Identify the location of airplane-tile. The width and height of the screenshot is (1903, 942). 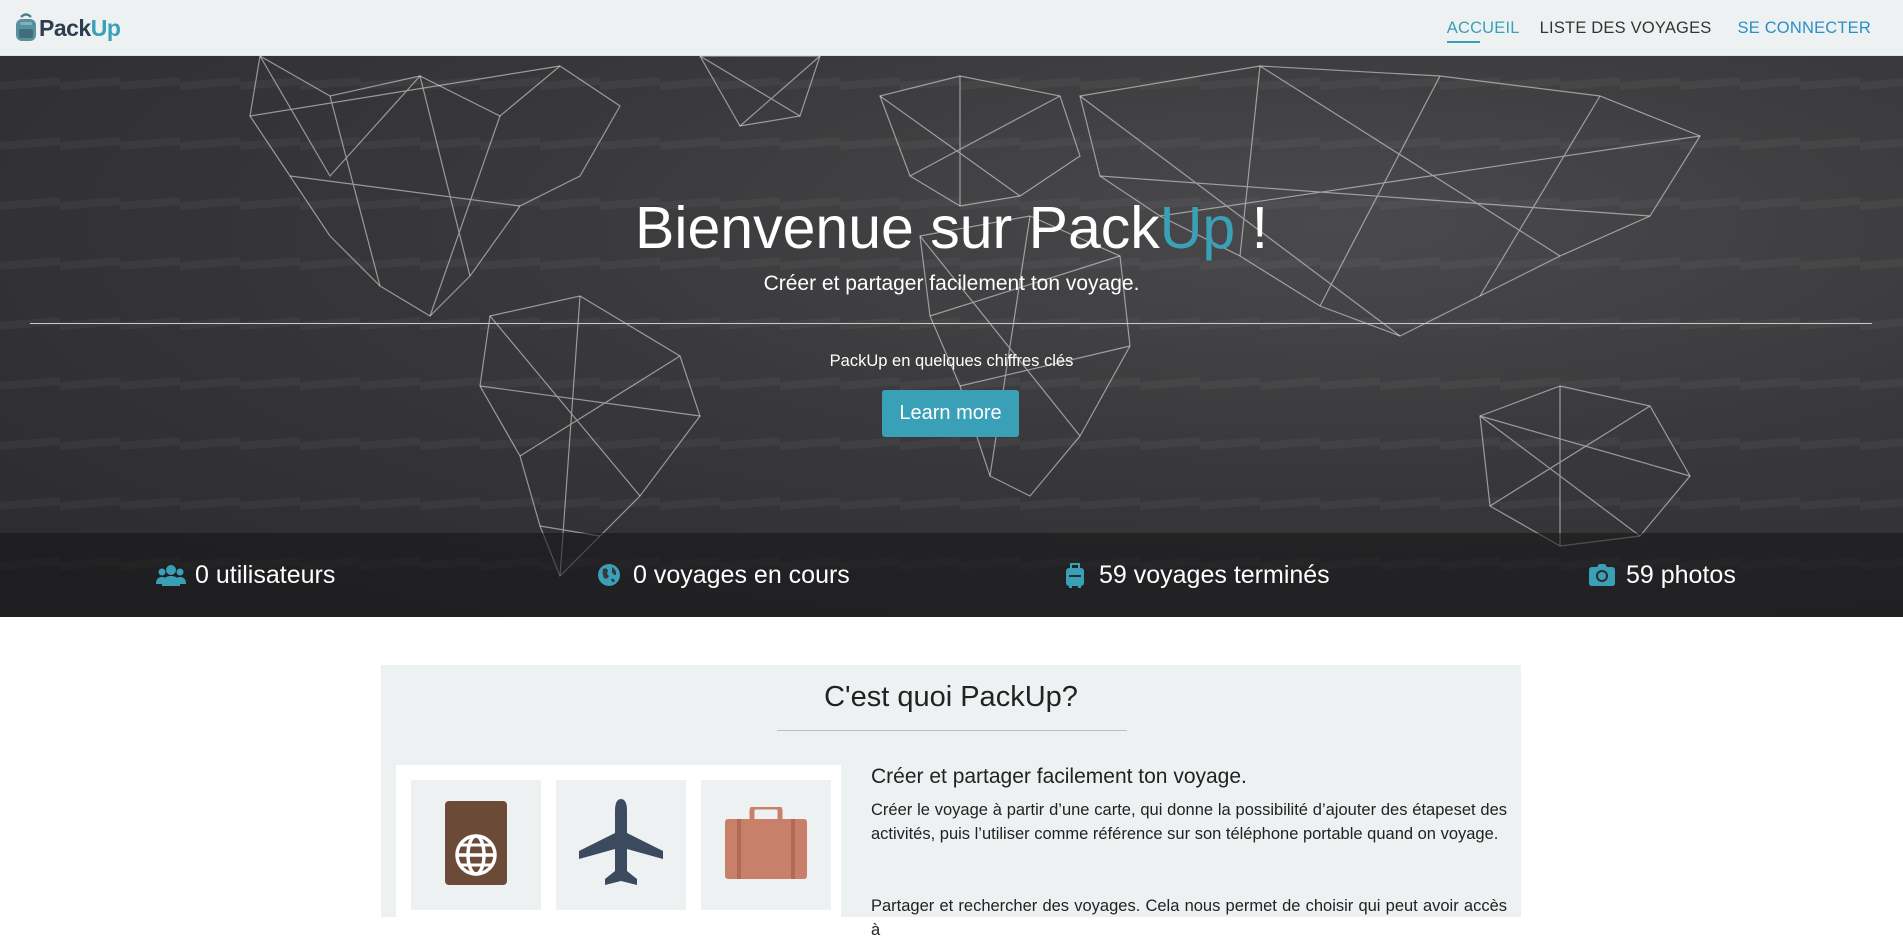
(621, 845).